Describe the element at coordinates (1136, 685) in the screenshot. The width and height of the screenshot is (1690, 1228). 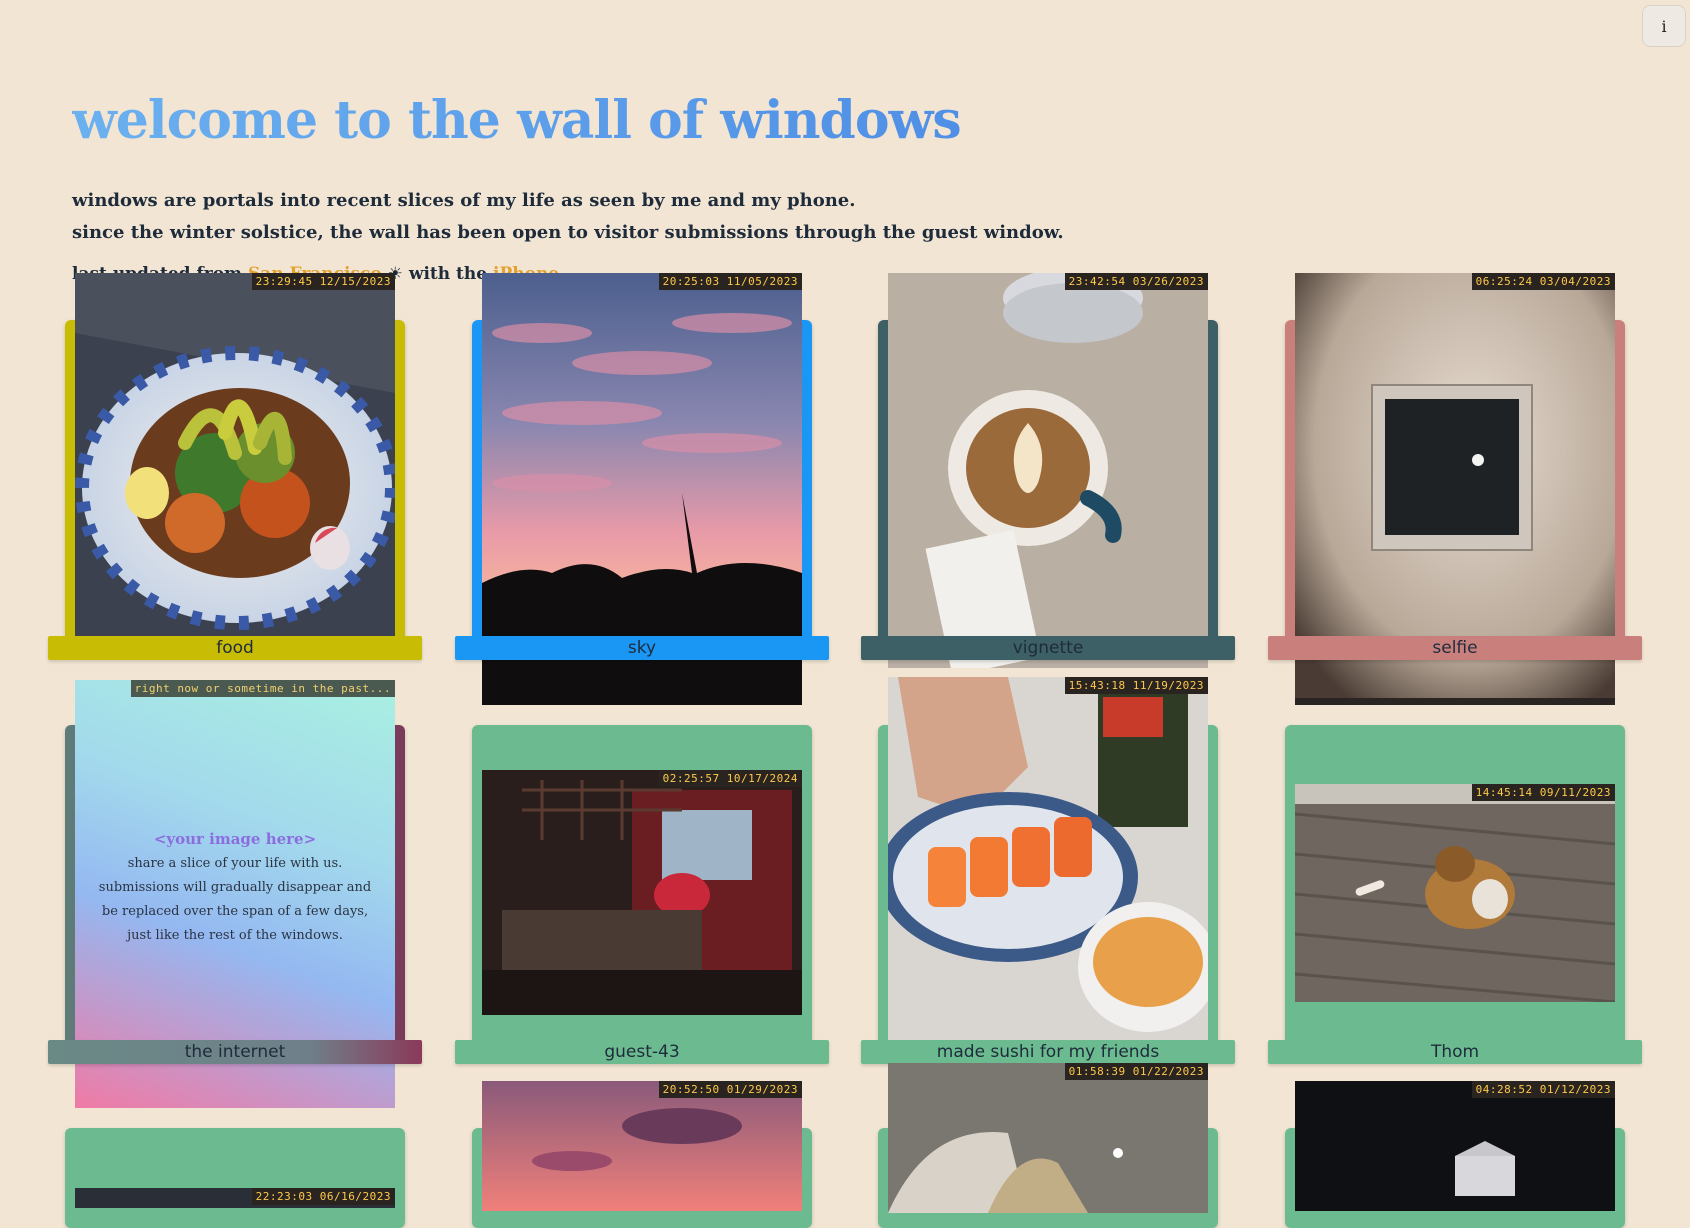
I see `window-timestamp-sushi: 15:43:18 11/19/2023` at that location.